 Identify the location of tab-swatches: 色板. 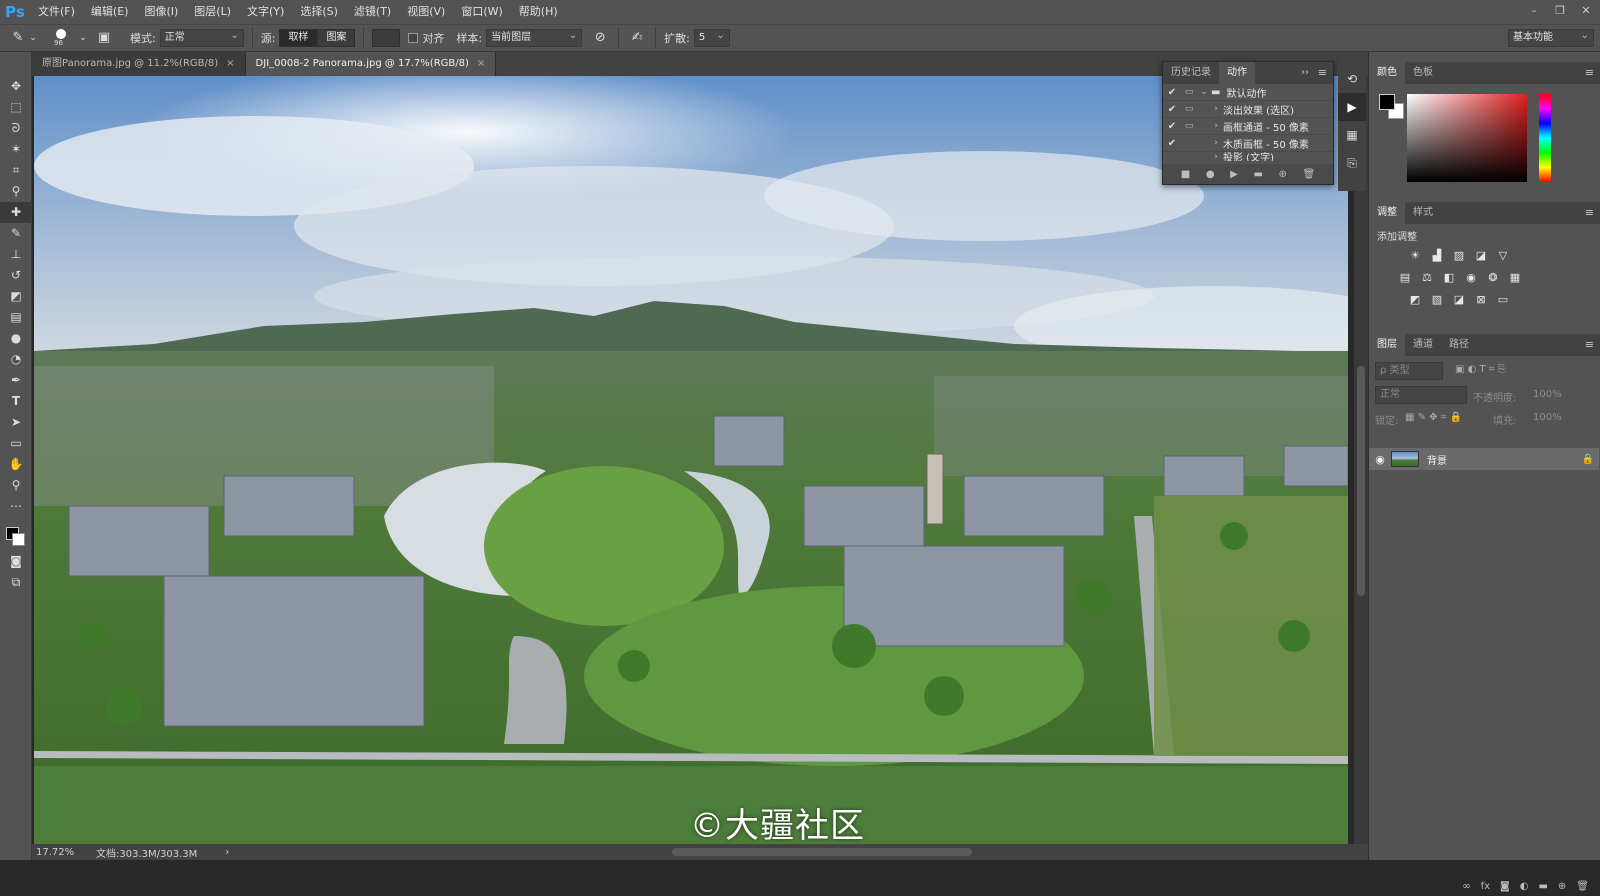
(1423, 73).